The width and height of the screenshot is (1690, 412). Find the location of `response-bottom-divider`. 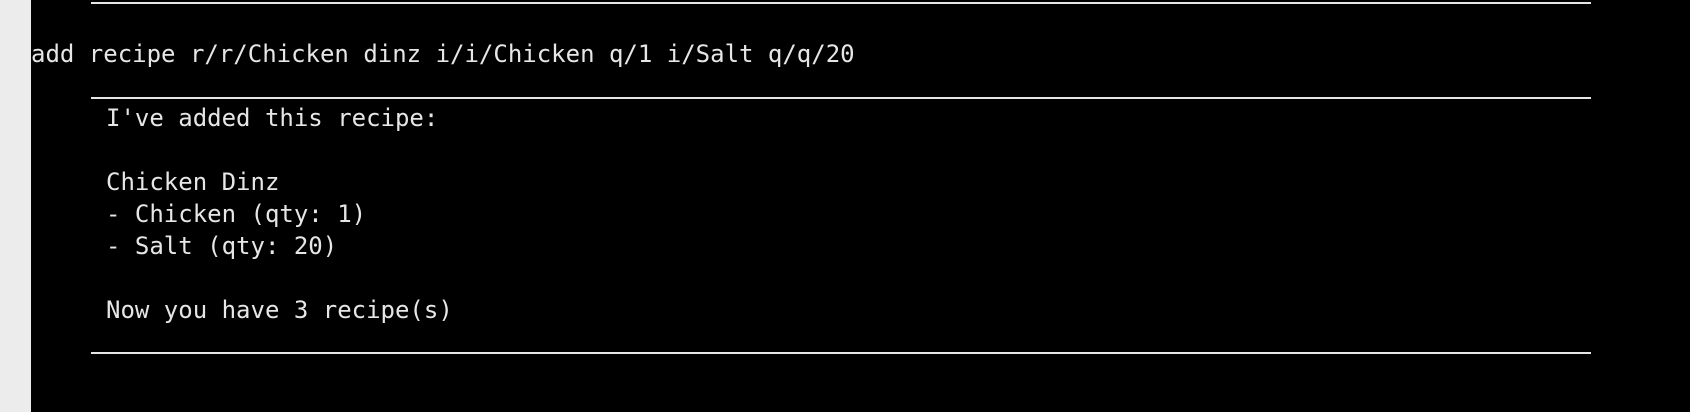

response-bottom-divider is located at coordinates (841, 353).